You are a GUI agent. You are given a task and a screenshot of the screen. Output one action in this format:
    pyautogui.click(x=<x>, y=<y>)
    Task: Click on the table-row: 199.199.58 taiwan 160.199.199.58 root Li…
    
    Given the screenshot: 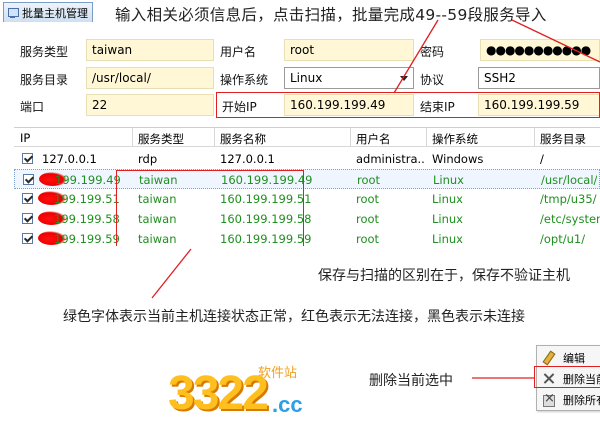 What is the action you would take?
    pyautogui.click(x=307, y=219)
    